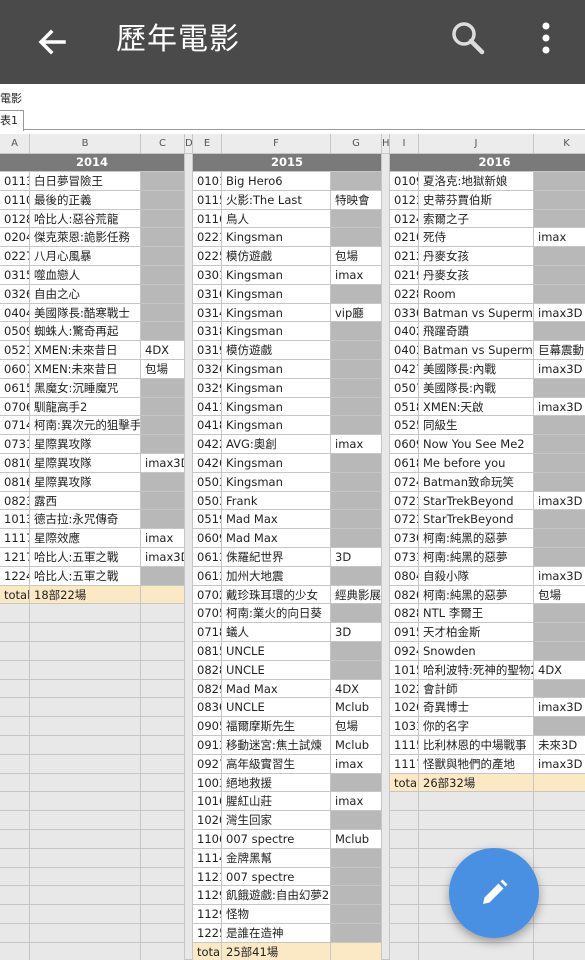 This screenshot has height=960, width=585. Describe the element at coordinates (15, 238) in the screenshot. I see `table-cell: 0204` at that location.